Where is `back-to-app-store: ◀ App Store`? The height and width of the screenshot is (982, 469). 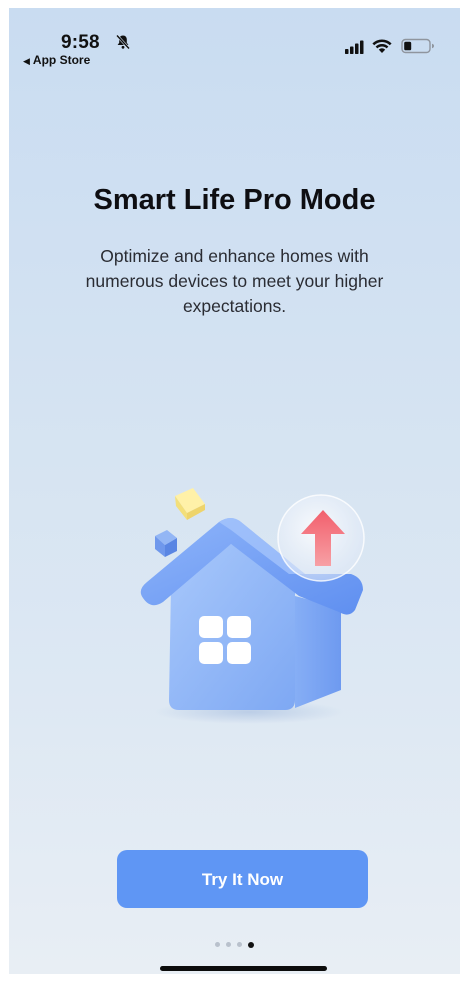 back-to-app-store: ◀ App Store is located at coordinates (56, 60).